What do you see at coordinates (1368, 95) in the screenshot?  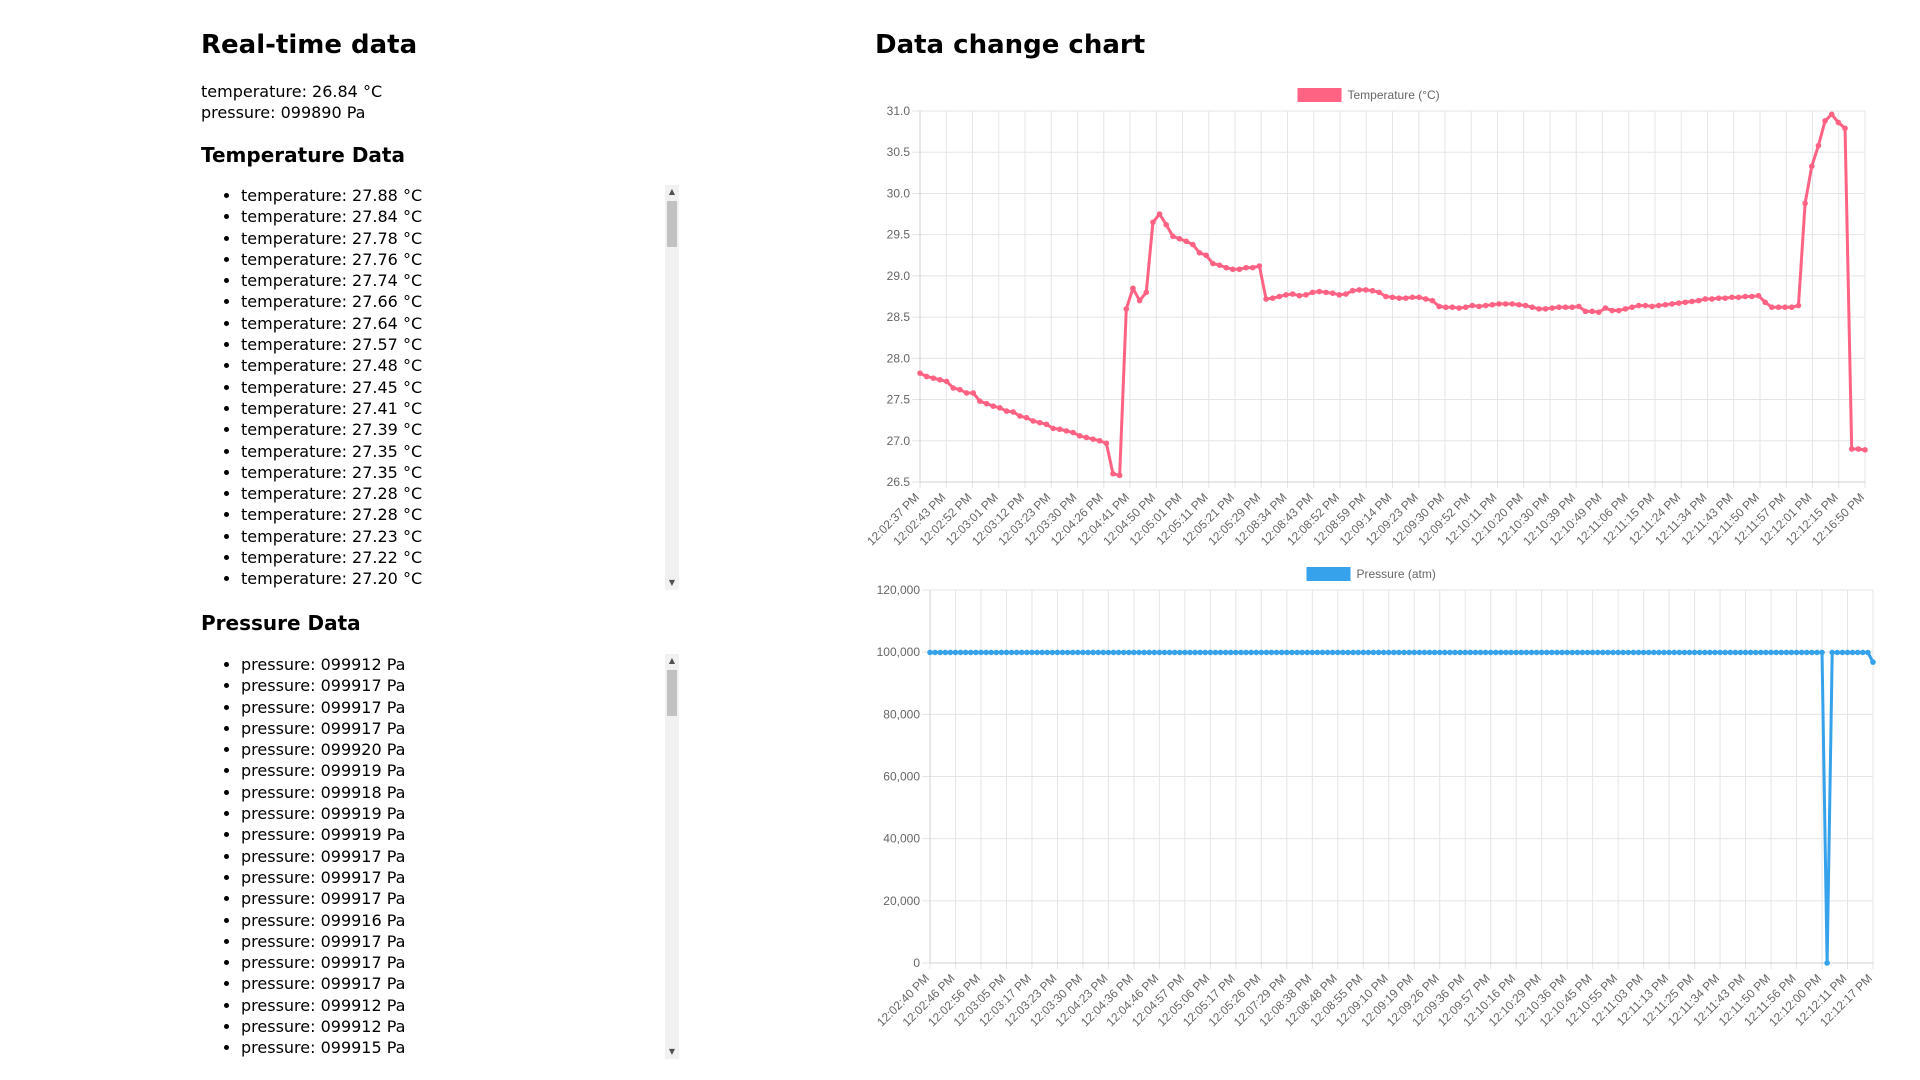 I see `chart-legend: Temperature (°C)` at bounding box center [1368, 95].